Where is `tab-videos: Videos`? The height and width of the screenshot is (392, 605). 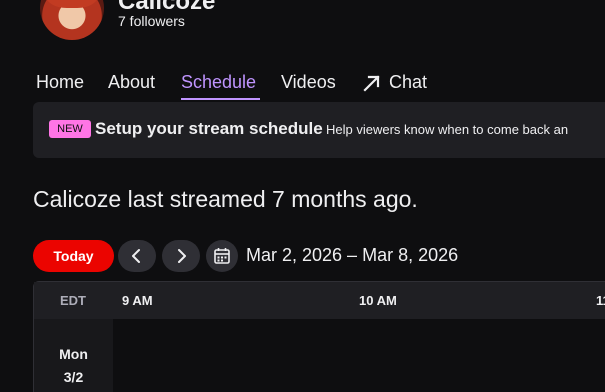
tab-videos: Videos is located at coordinates (308, 82).